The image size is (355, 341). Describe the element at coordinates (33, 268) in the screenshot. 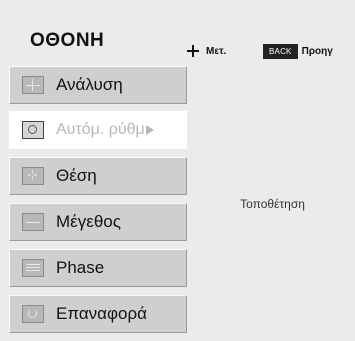

I see `phase-icon` at that location.